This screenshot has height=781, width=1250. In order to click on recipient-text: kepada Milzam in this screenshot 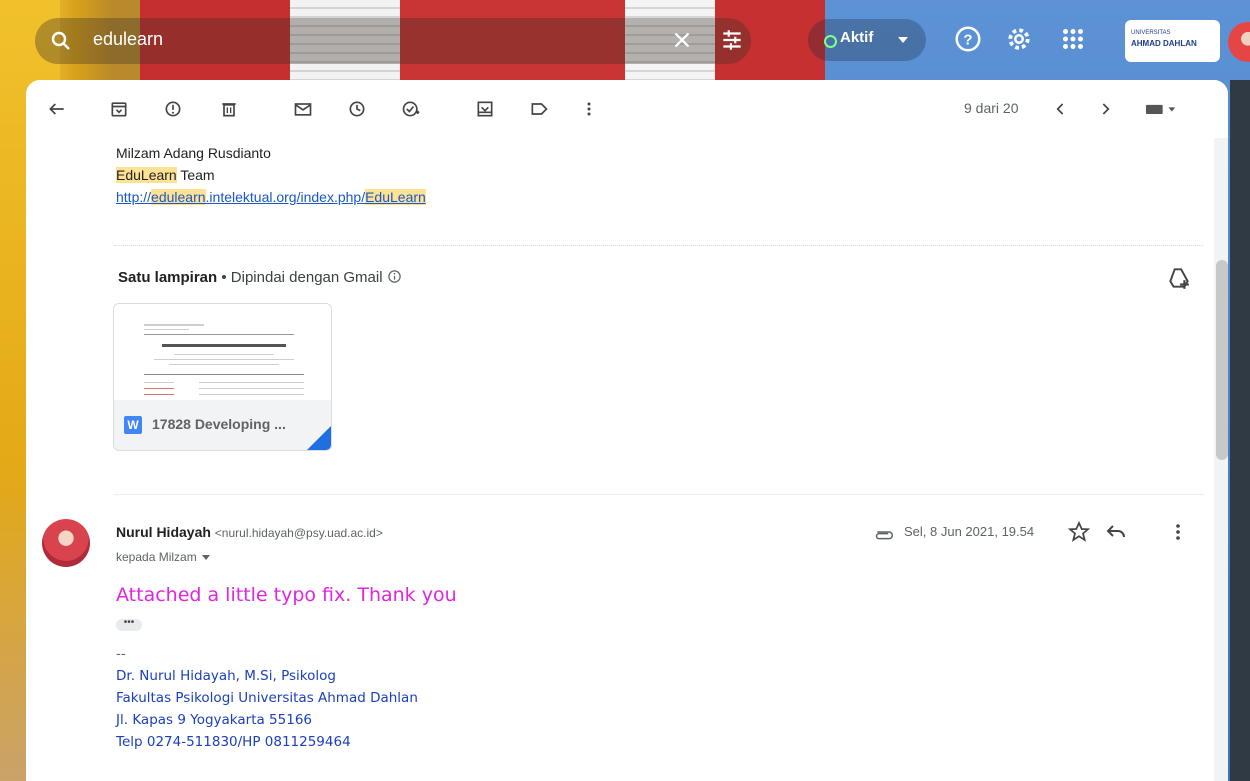, I will do `click(156, 557)`.